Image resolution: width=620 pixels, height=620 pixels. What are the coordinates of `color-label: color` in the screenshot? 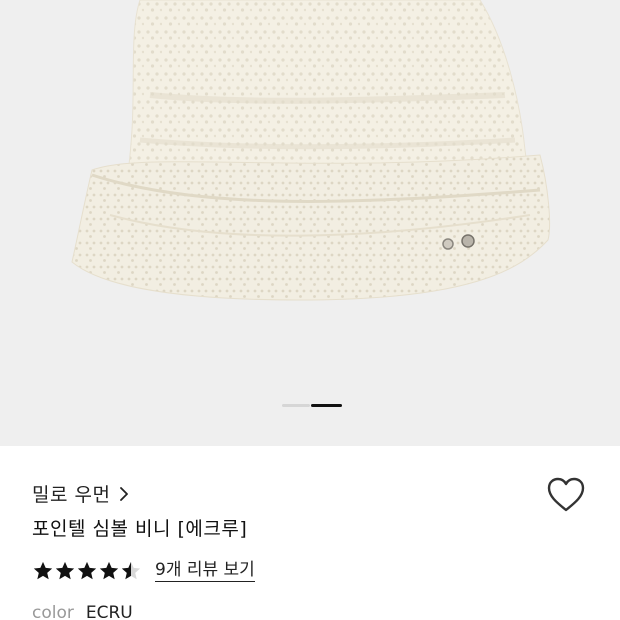 It's located at (53, 611).